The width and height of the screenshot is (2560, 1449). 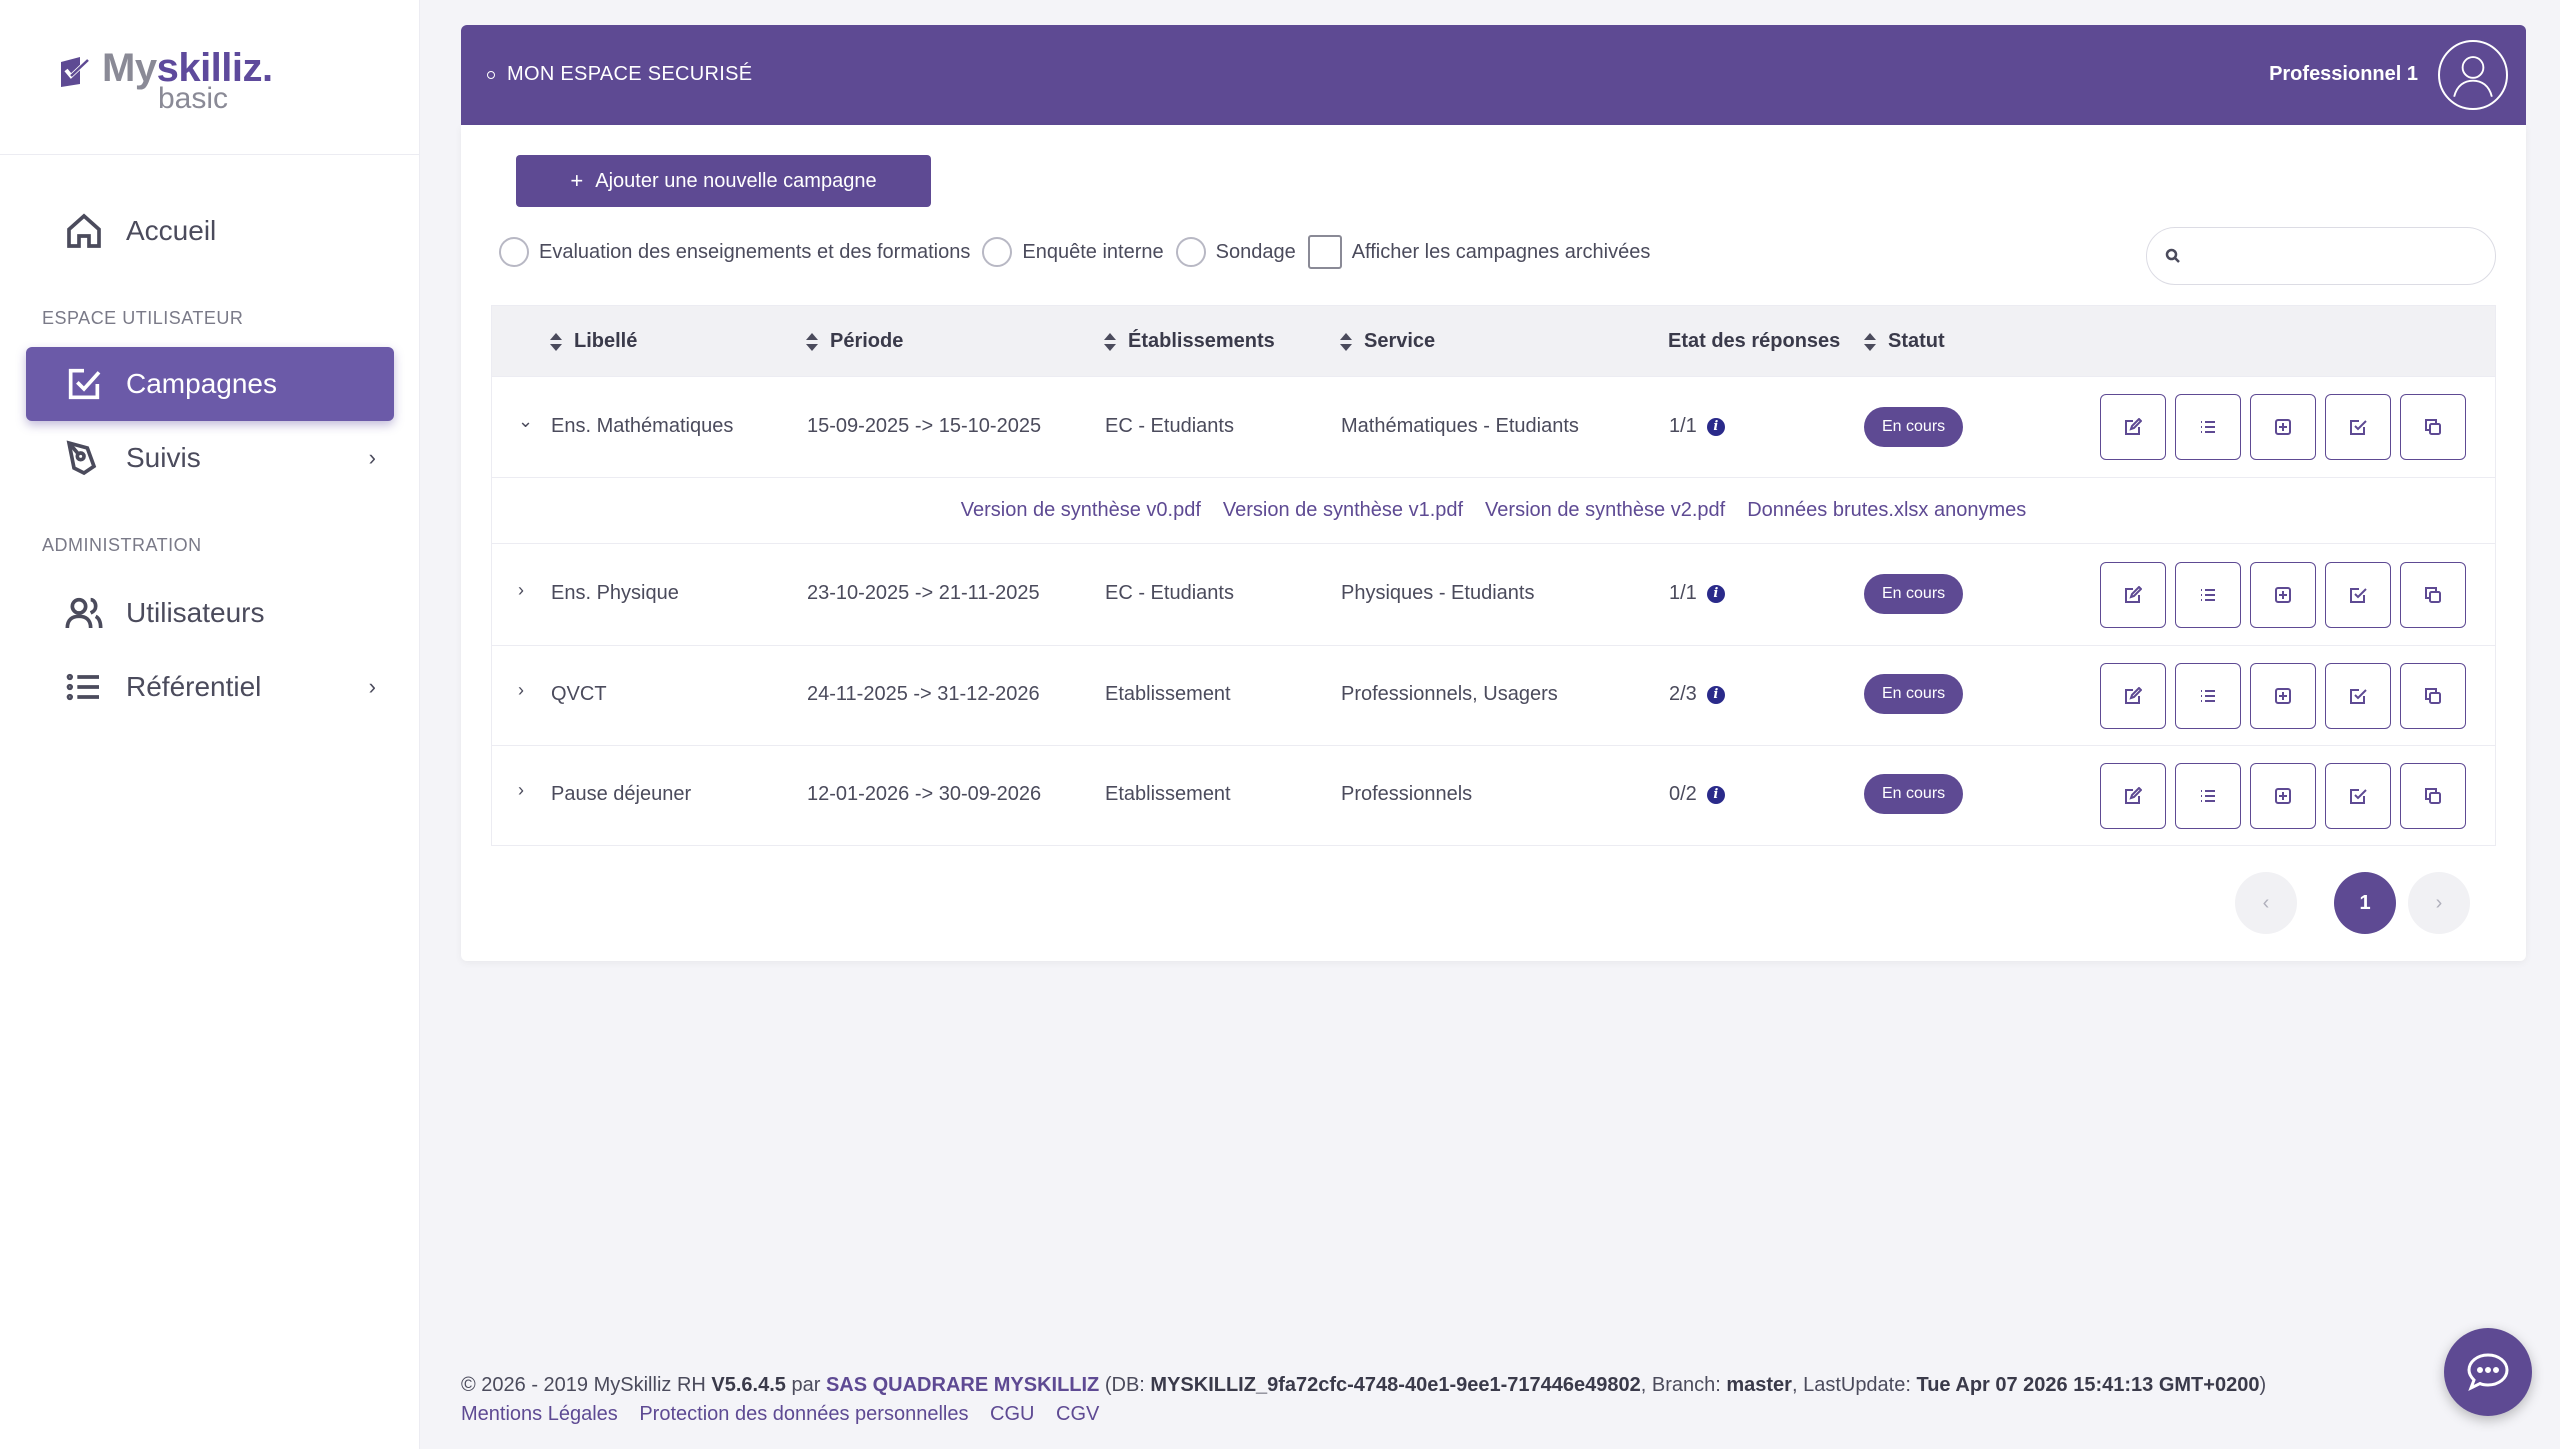 What do you see at coordinates (2263, 1385) in the screenshot?
I see `footer-close: )` at bounding box center [2263, 1385].